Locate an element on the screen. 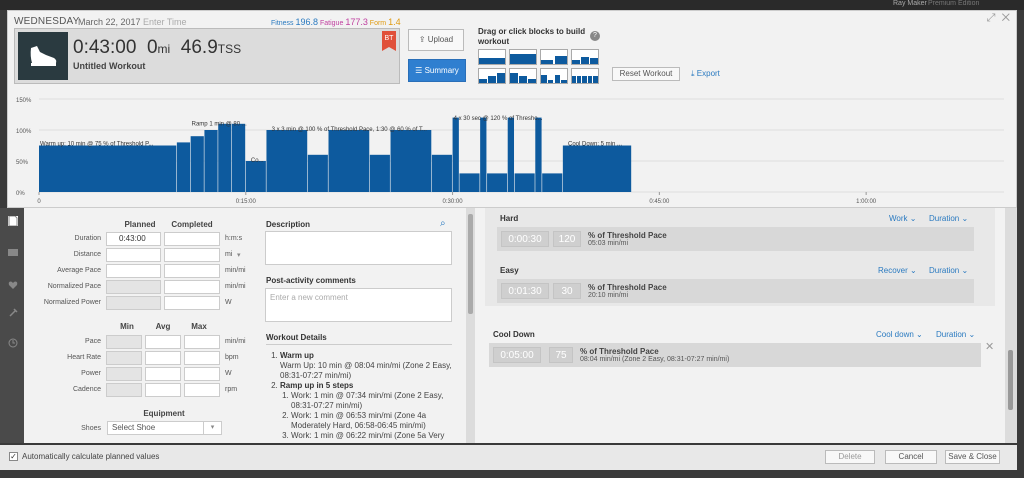 The image size is (1024, 478). chevron-down-icon: ⌄ is located at coordinates (965, 218).